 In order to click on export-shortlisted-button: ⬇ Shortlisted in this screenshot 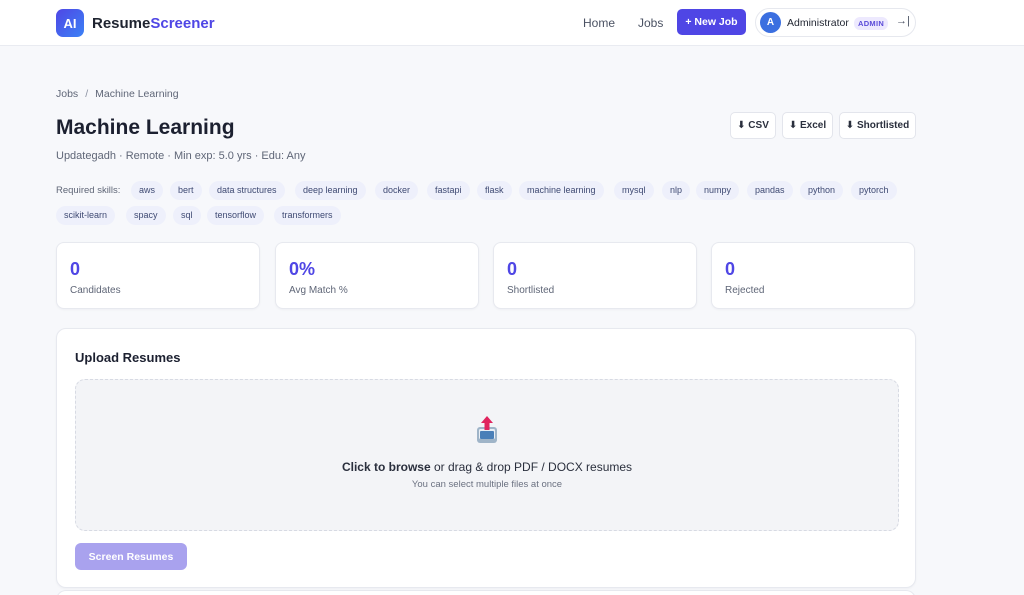, I will do `click(877, 125)`.